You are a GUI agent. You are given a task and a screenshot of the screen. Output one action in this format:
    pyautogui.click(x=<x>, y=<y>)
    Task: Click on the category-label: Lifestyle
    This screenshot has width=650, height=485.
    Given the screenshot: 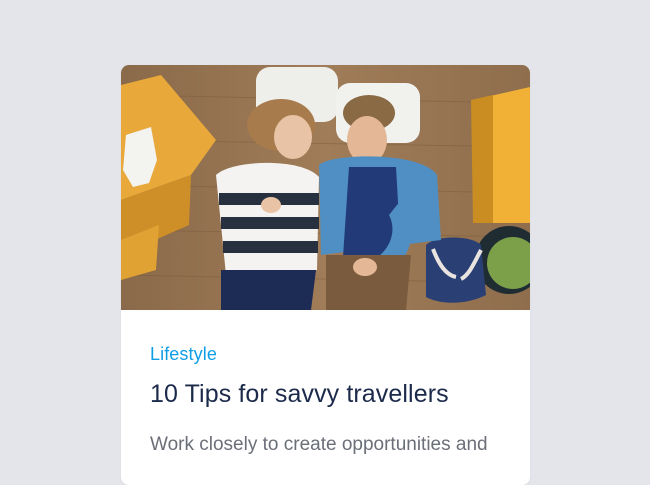 What is the action you would take?
    pyautogui.click(x=183, y=354)
    